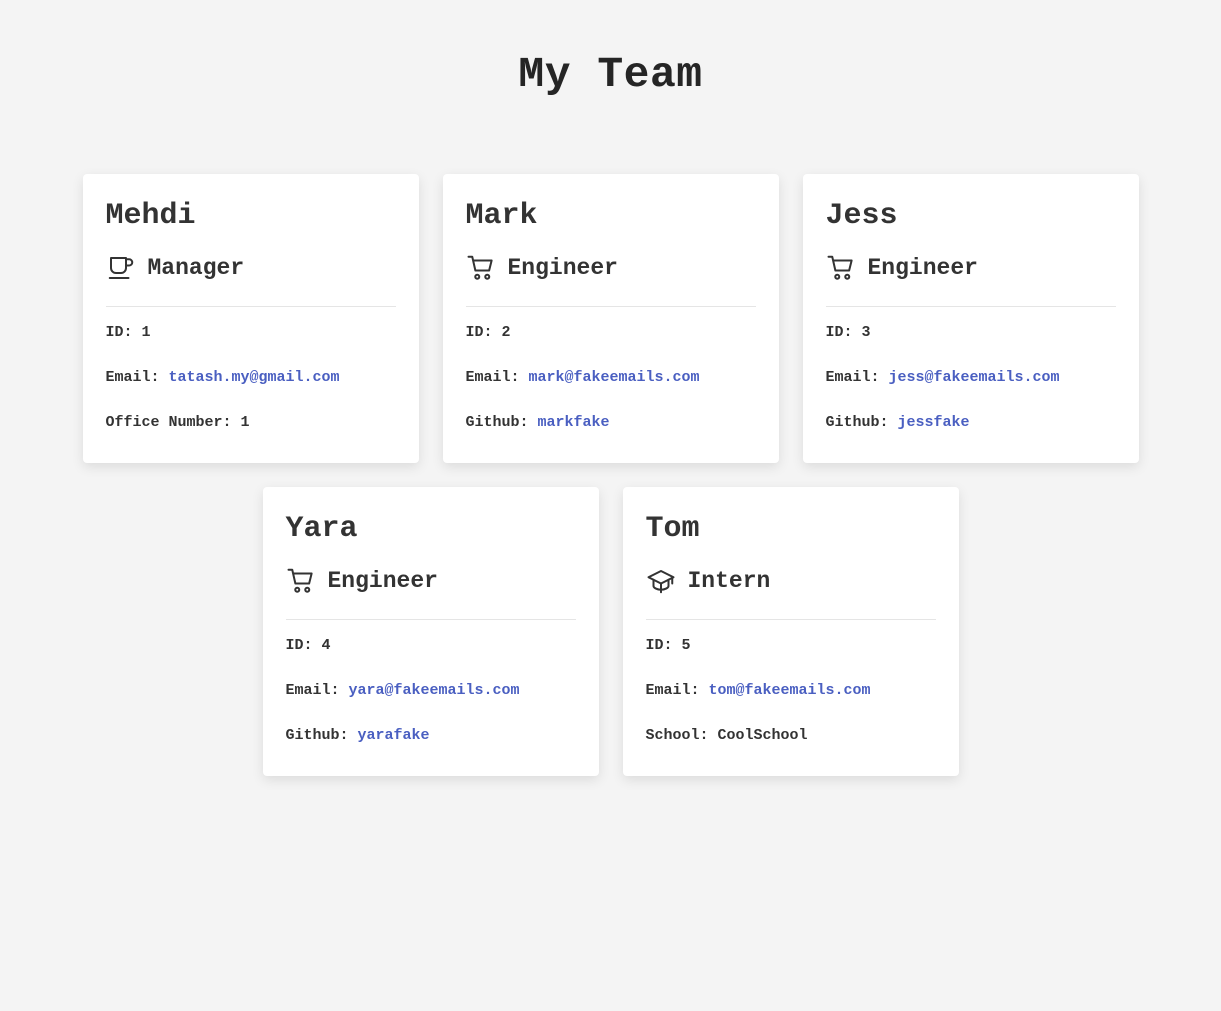 The width and height of the screenshot is (1221, 1011). What do you see at coordinates (501, 216) in the screenshot?
I see `employee-name: Mark` at bounding box center [501, 216].